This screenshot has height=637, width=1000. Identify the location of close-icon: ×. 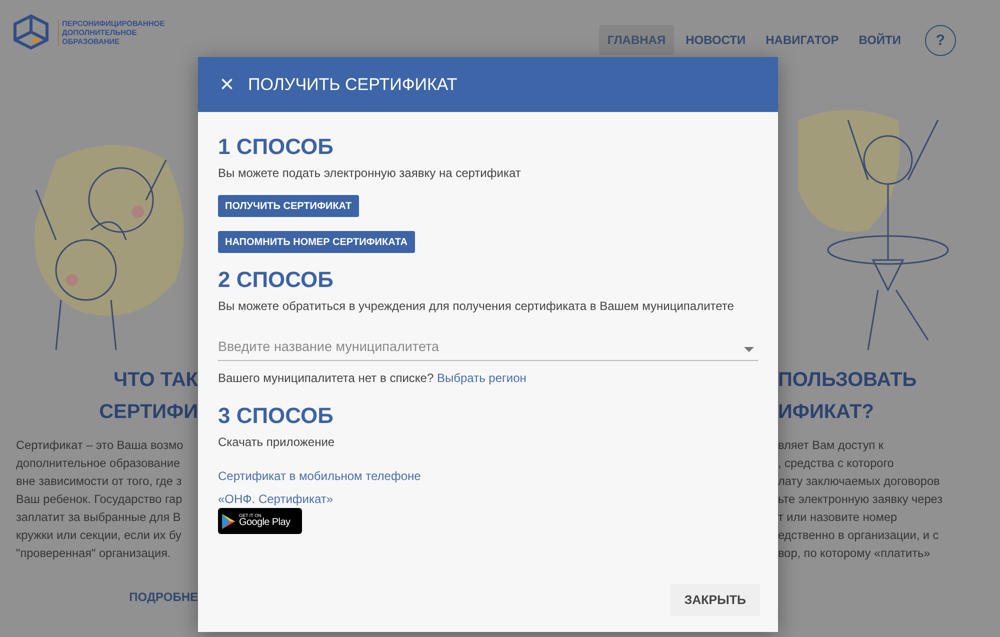
(227, 84).